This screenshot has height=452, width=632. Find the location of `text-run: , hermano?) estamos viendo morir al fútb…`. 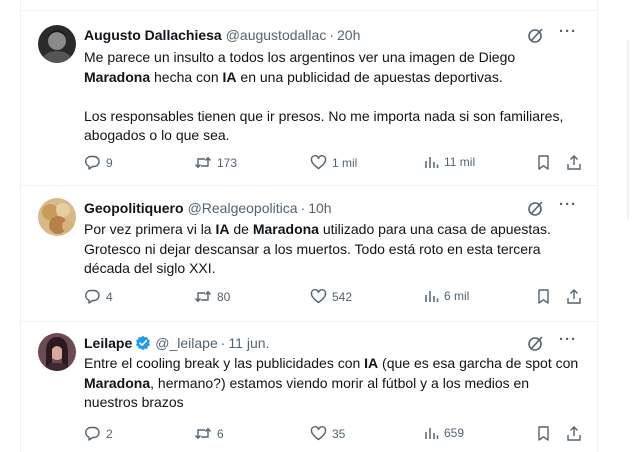

text-run: , hermano?) estamos viendo morir al fútb… is located at coordinates (307, 392).